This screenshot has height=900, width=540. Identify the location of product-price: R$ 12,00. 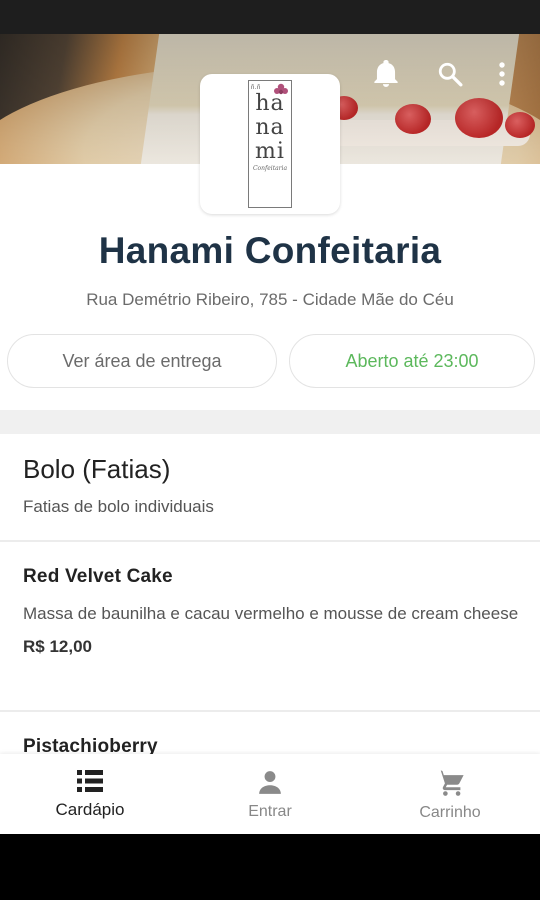
(57, 646).